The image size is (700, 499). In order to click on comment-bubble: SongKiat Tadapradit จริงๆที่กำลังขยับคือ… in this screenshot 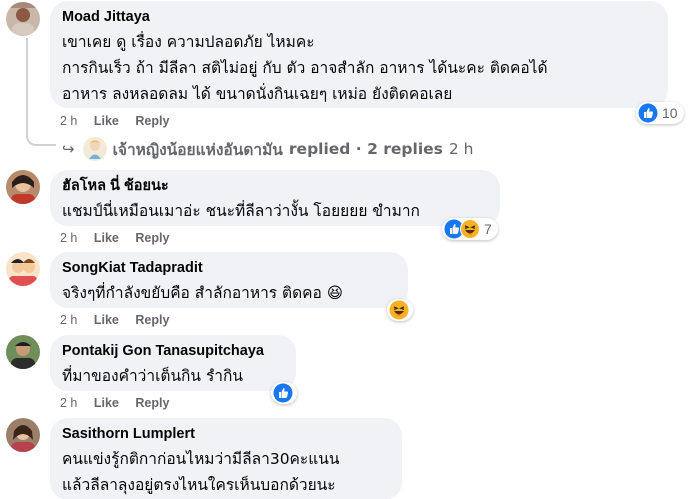, I will do `click(229, 280)`.